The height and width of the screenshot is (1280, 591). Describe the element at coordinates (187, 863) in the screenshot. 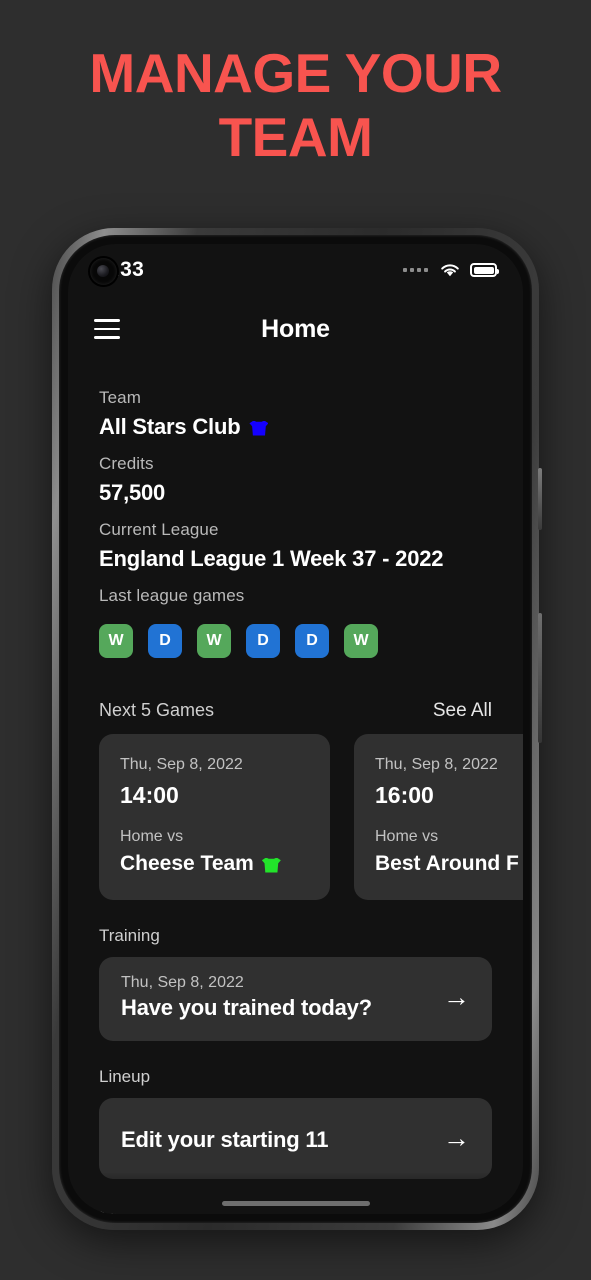

I see `game-opponent: Cheese Team` at that location.